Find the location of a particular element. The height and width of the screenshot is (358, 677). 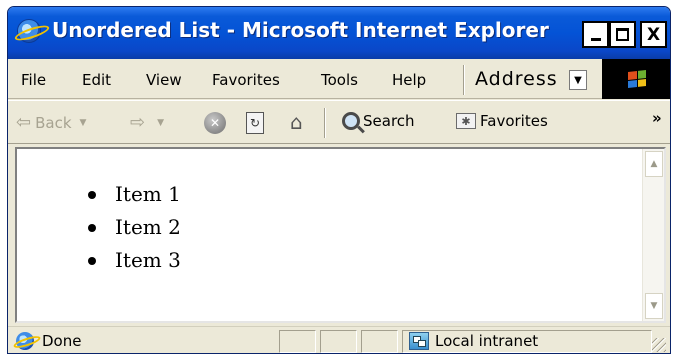

status-pane: Done is located at coordinates (48, 341).